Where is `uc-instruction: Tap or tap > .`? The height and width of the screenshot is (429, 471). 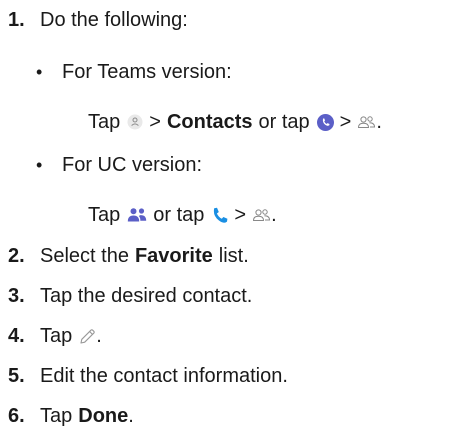
uc-instruction: Tap or tap > . is located at coordinates (182, 215).